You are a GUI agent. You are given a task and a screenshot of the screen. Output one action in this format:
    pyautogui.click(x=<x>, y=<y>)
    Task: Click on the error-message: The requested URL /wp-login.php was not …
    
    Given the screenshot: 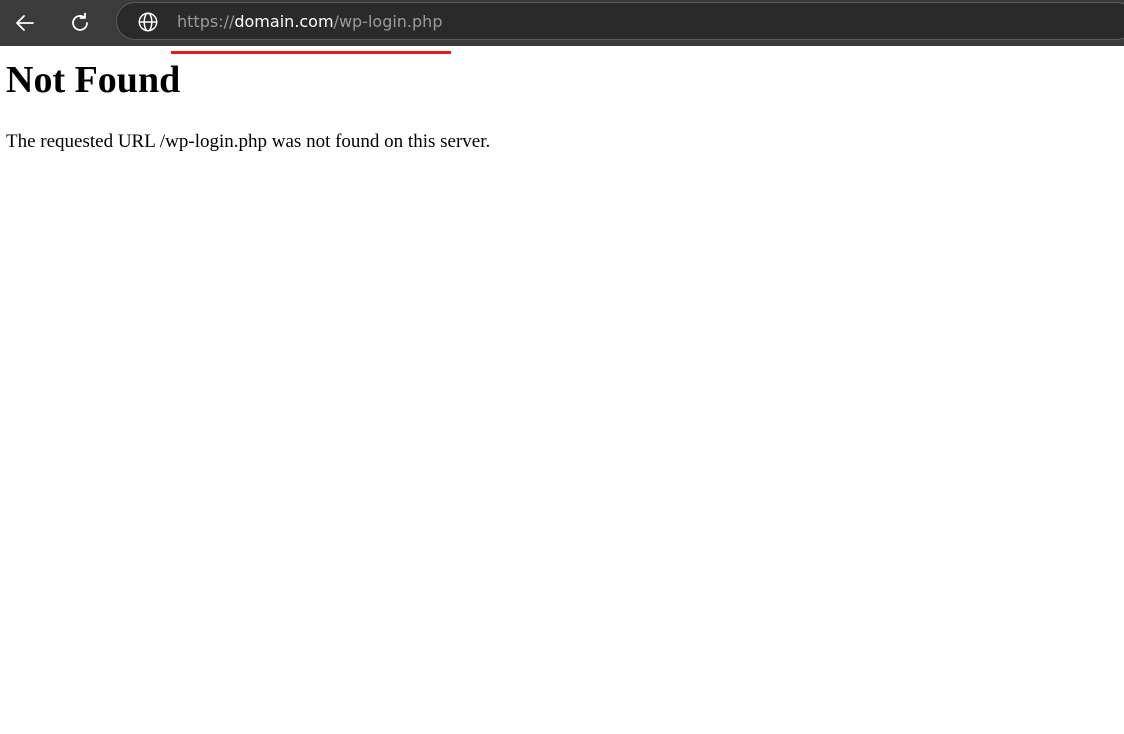 What is the action you would take?
    pyautogui.click(x=248, y=141)
    